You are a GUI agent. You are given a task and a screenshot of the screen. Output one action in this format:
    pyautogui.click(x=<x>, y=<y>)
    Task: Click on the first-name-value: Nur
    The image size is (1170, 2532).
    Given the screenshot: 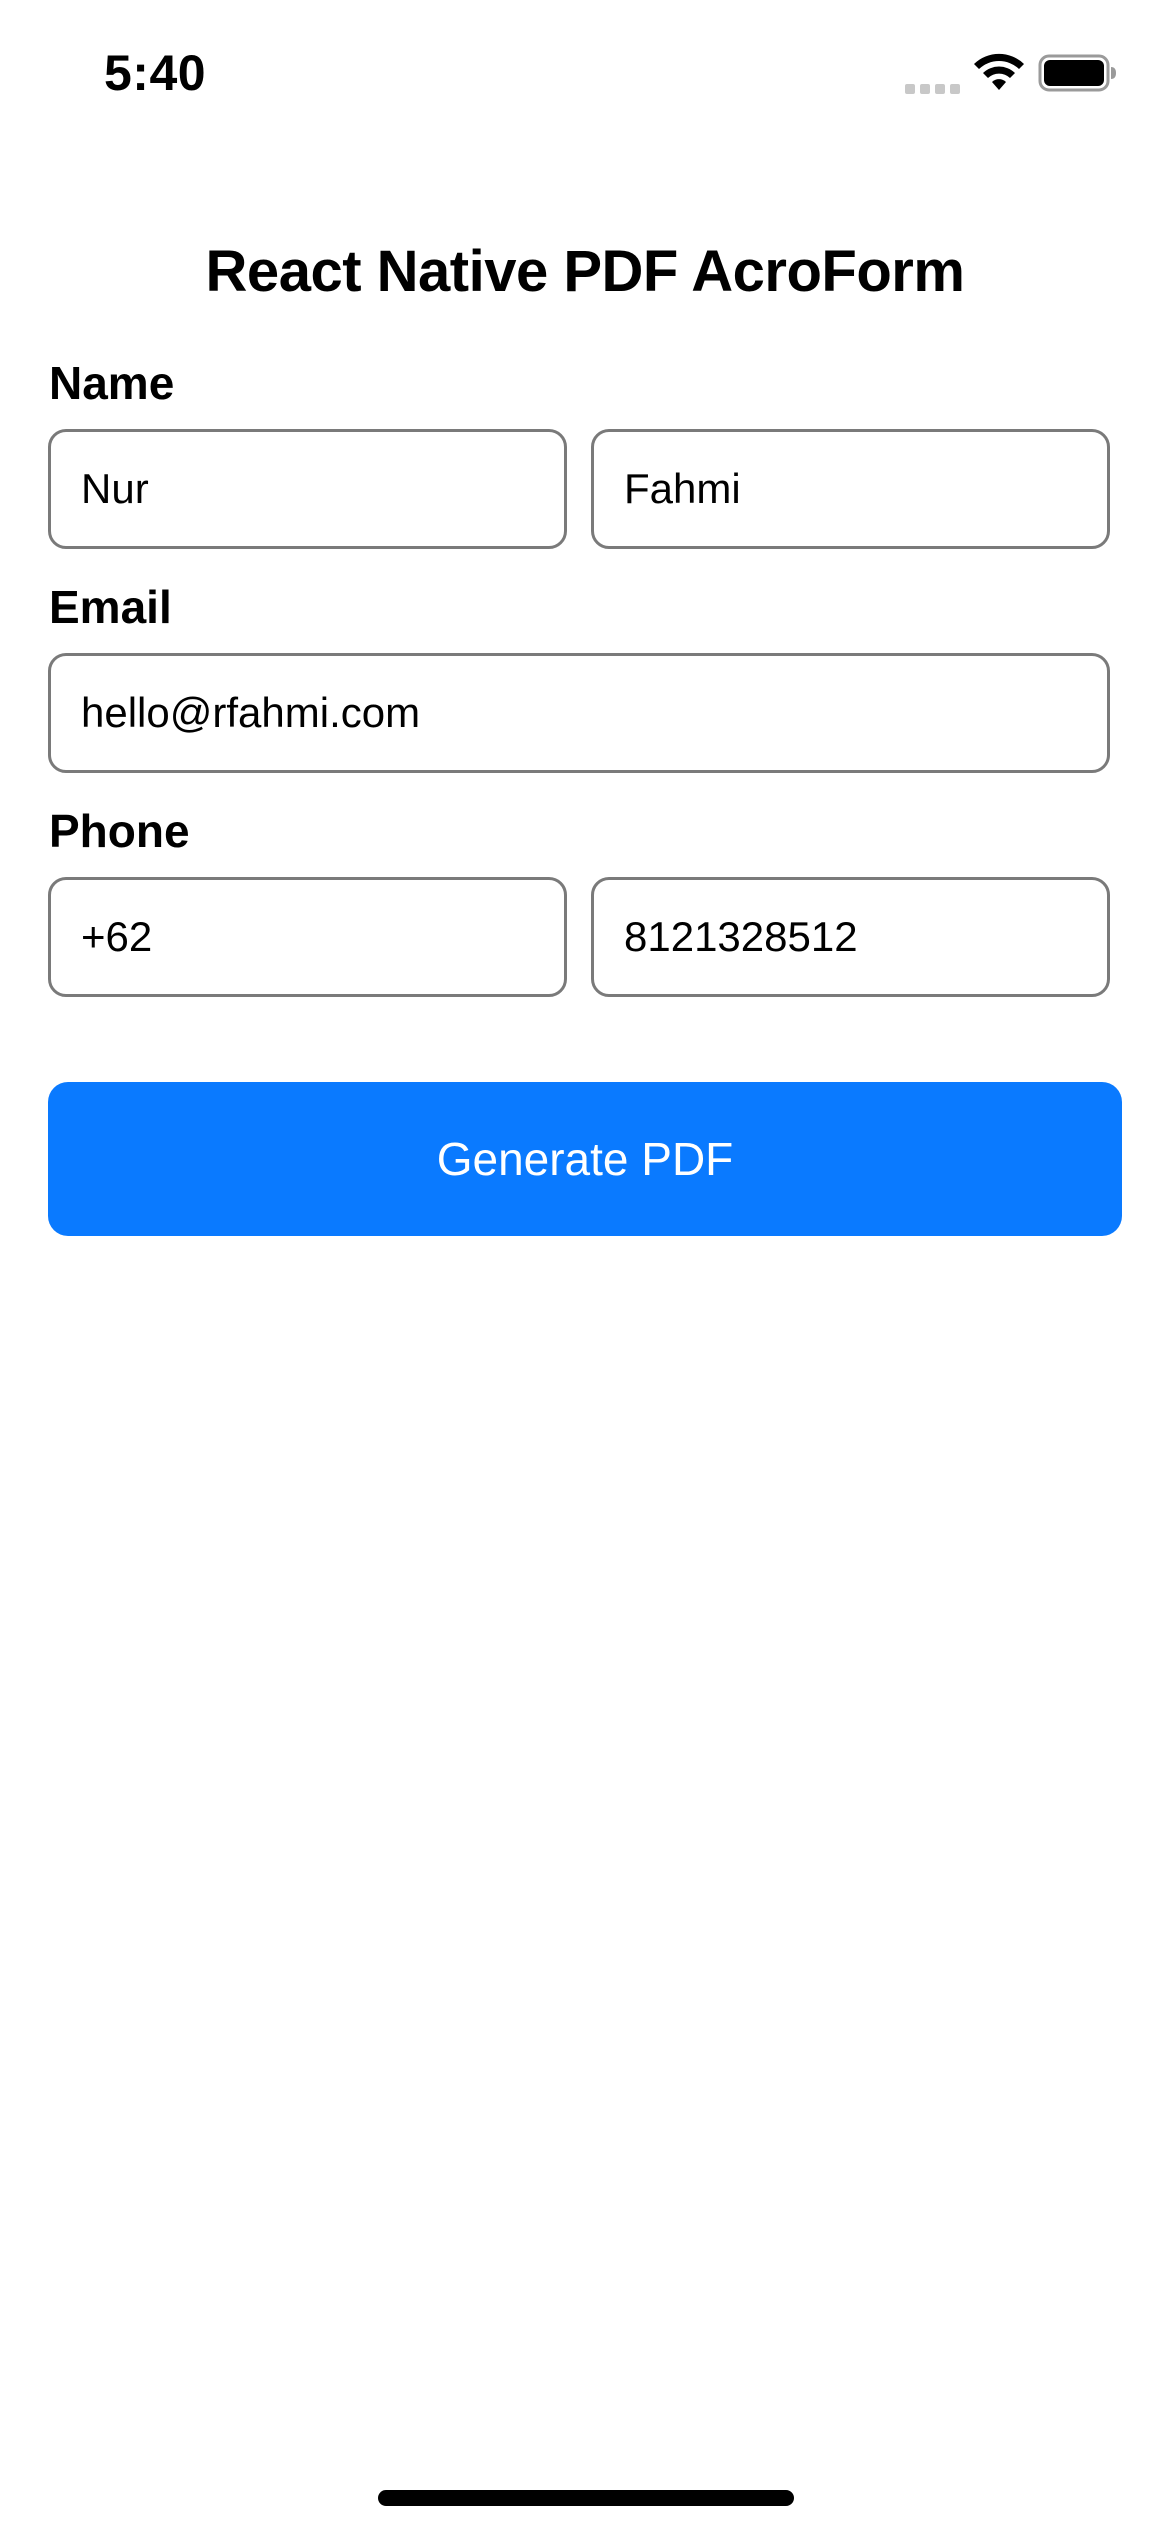 What is the action you would take?
    pyautogui.click(x=115, y=488)
    